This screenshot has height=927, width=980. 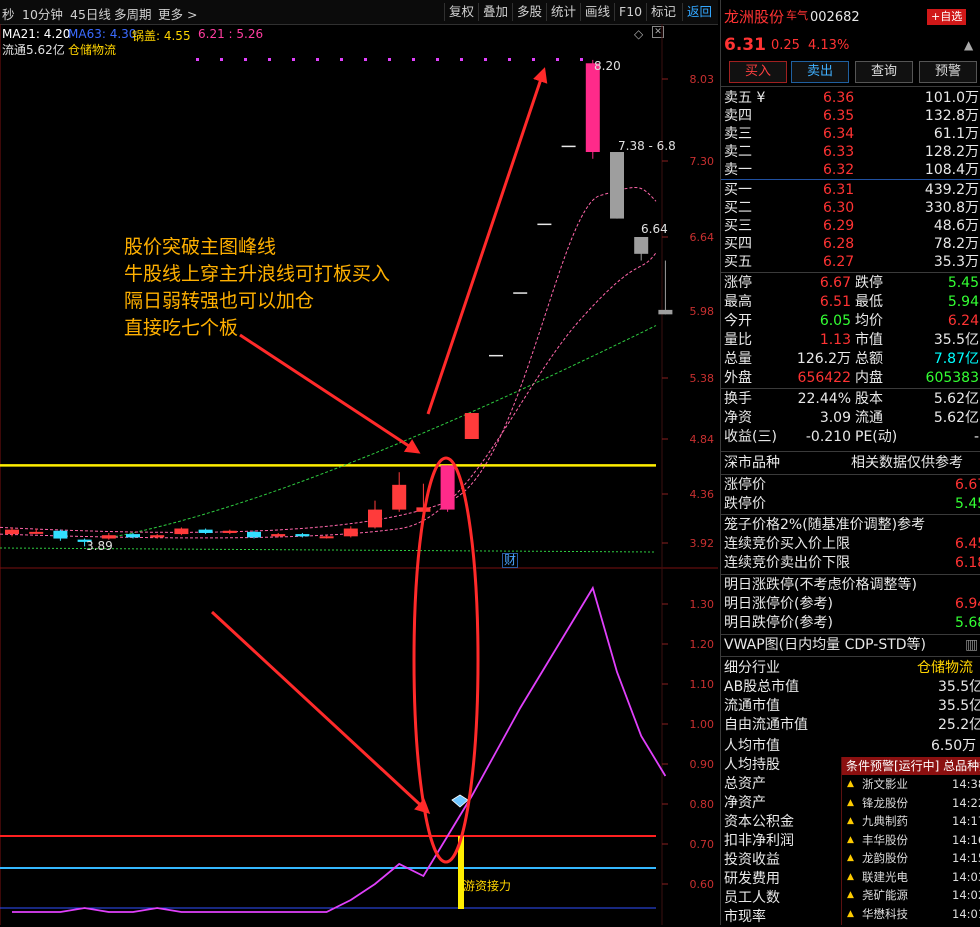 I want to click on indicator-tick-label: 1.10, so click(x=702, y=684).